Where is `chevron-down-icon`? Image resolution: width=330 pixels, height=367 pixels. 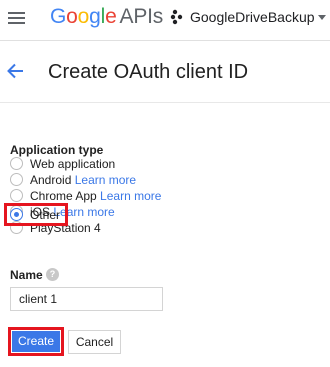 chevron-down-icon is located at coordinates (322, 17).